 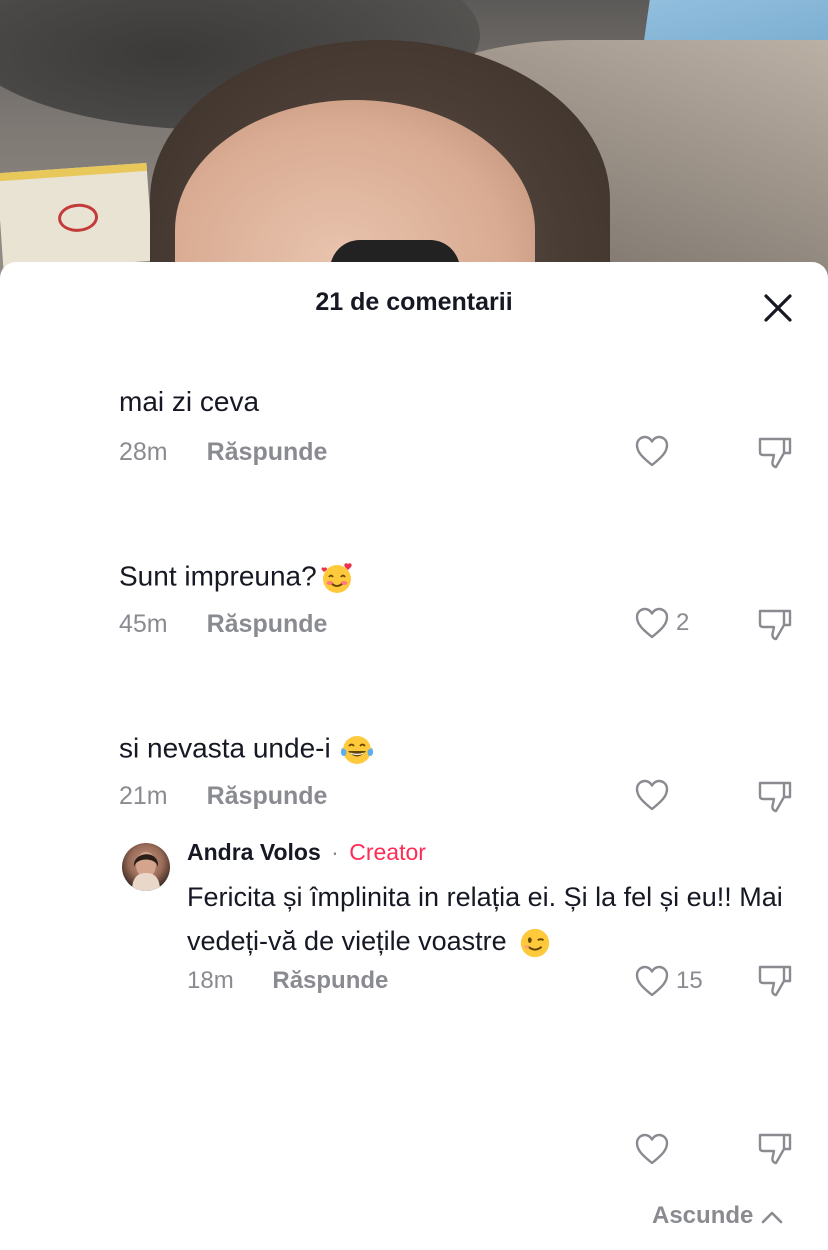 I want to click on smiling-face-with-hearts-icon, so click(x=336, y=578).